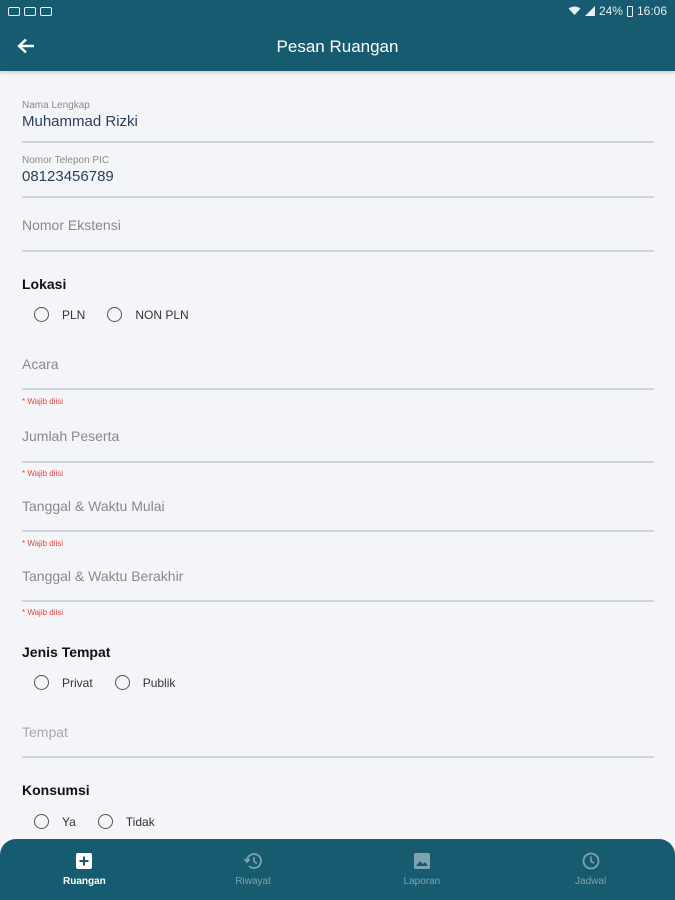 Image resolution: width=675 pixels, height=900 pixels. I want to click on arrow-back-icon, so click(25, 46).